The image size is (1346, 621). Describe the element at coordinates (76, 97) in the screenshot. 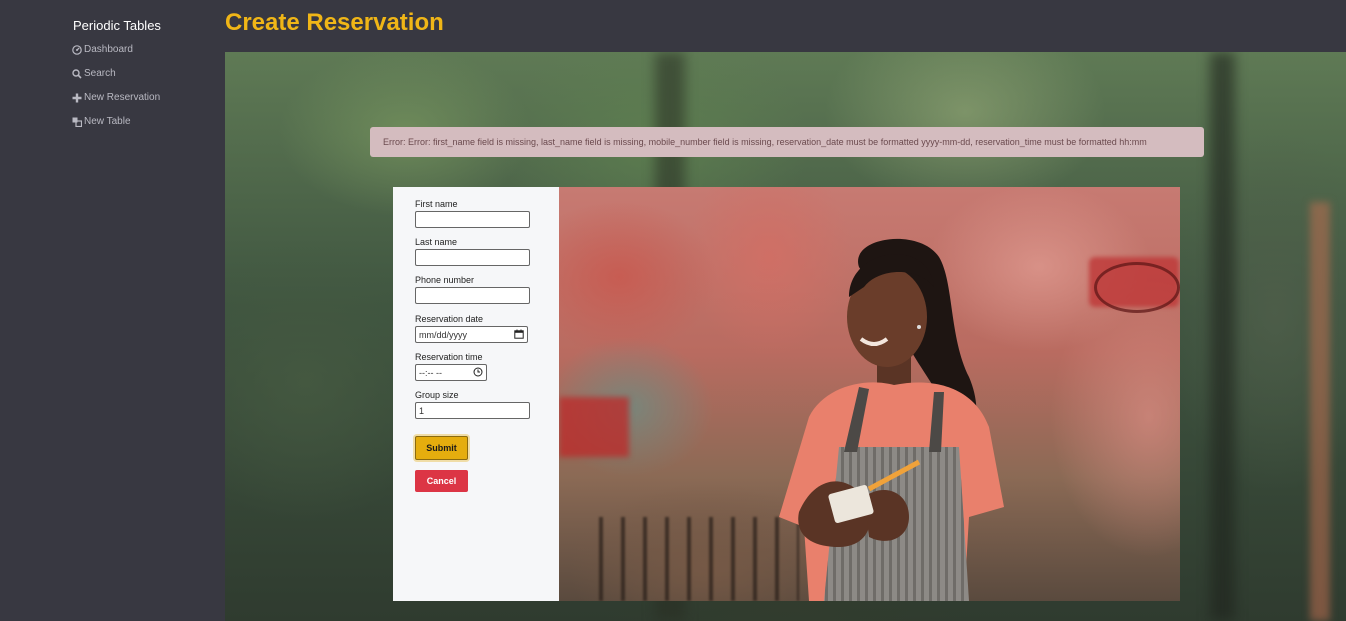

I see `plus-icon` at that location.